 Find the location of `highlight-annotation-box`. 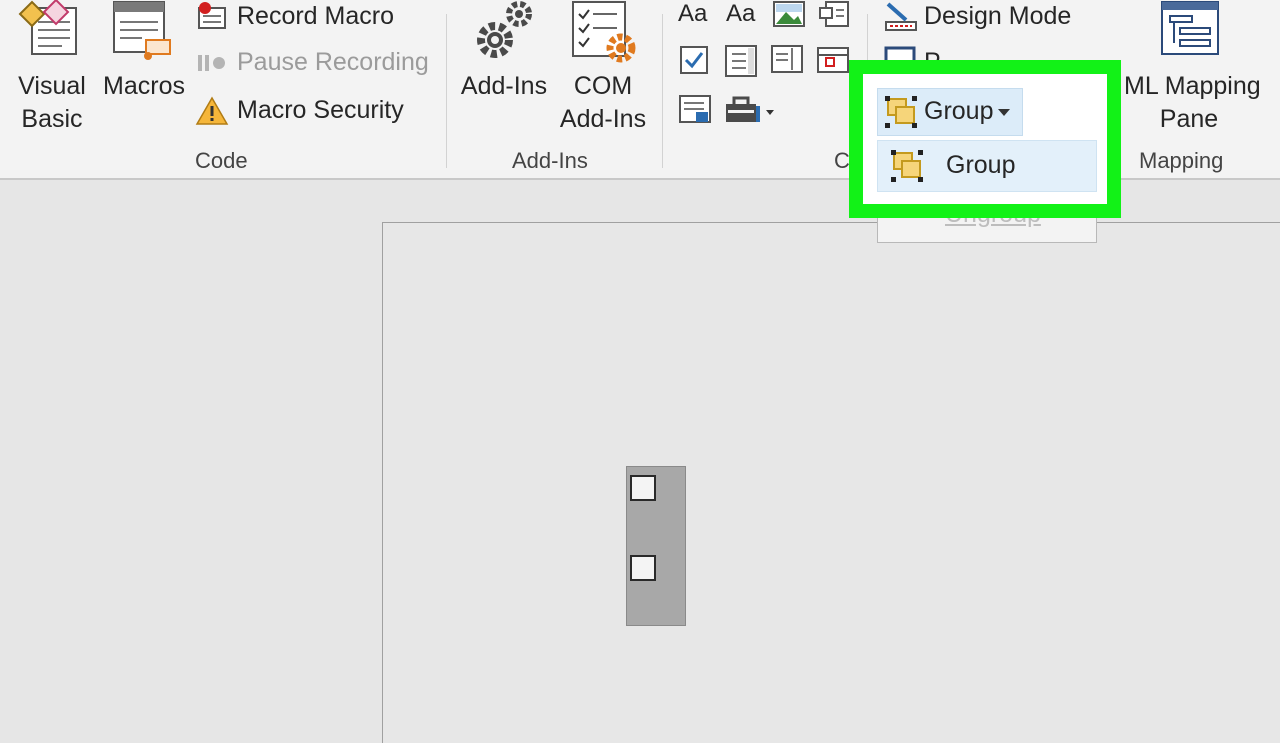

highlight-annotation-box is located at coordinates (985, 139).